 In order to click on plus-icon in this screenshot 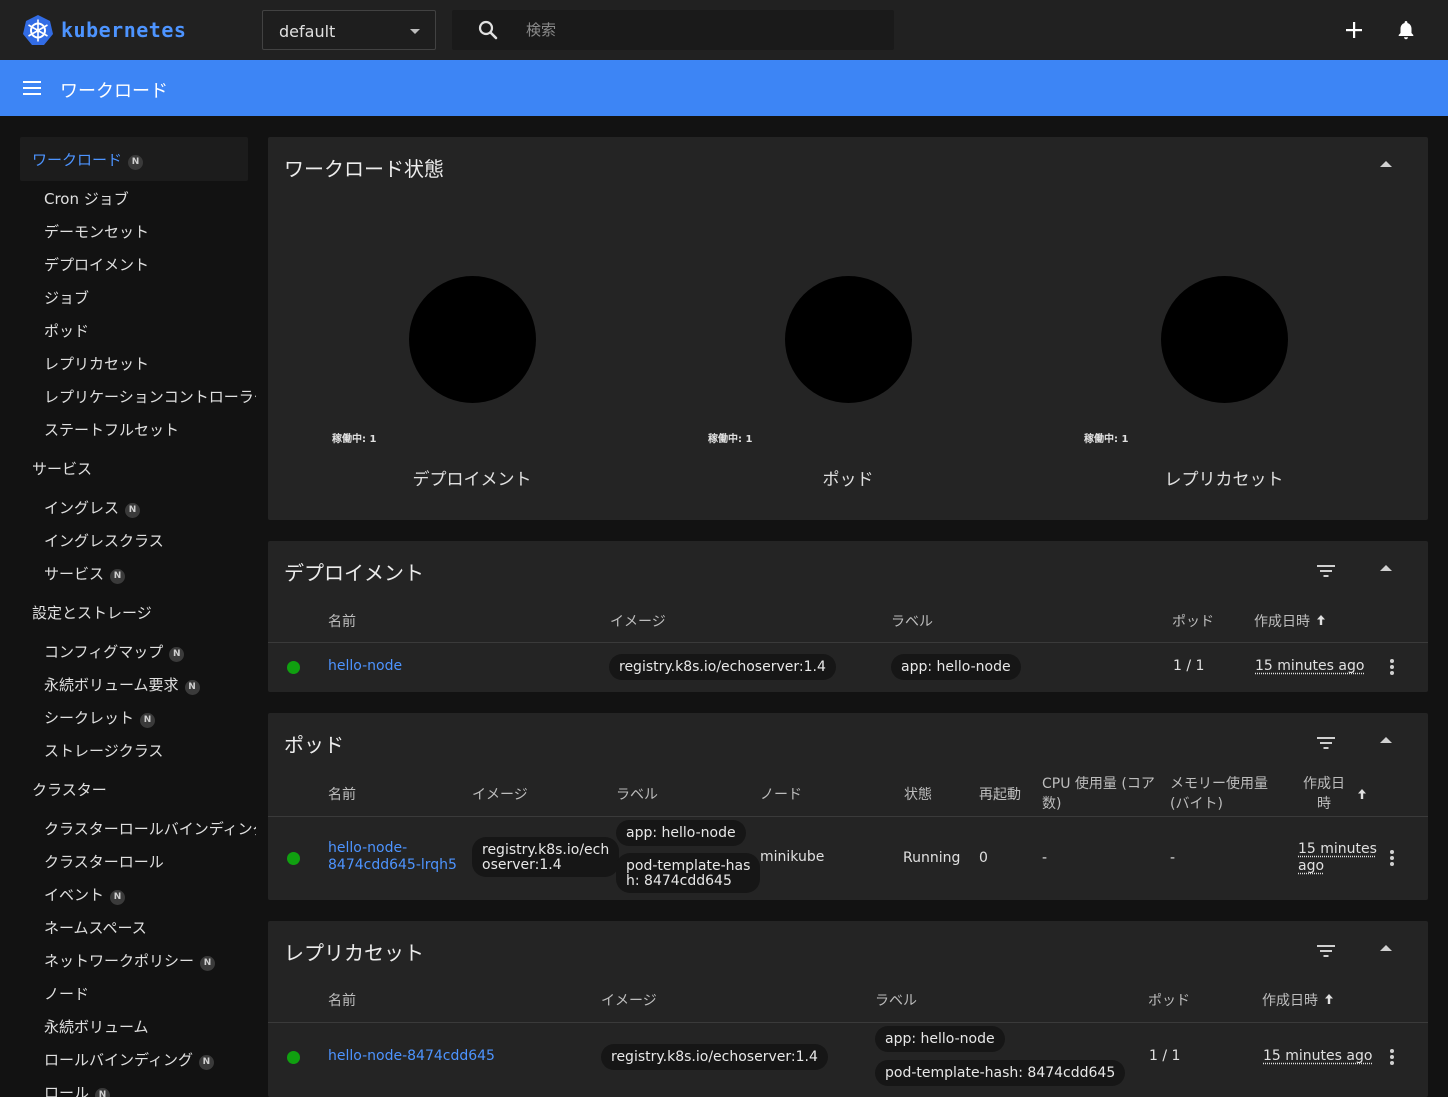, I will do `click(1354, 30)`.